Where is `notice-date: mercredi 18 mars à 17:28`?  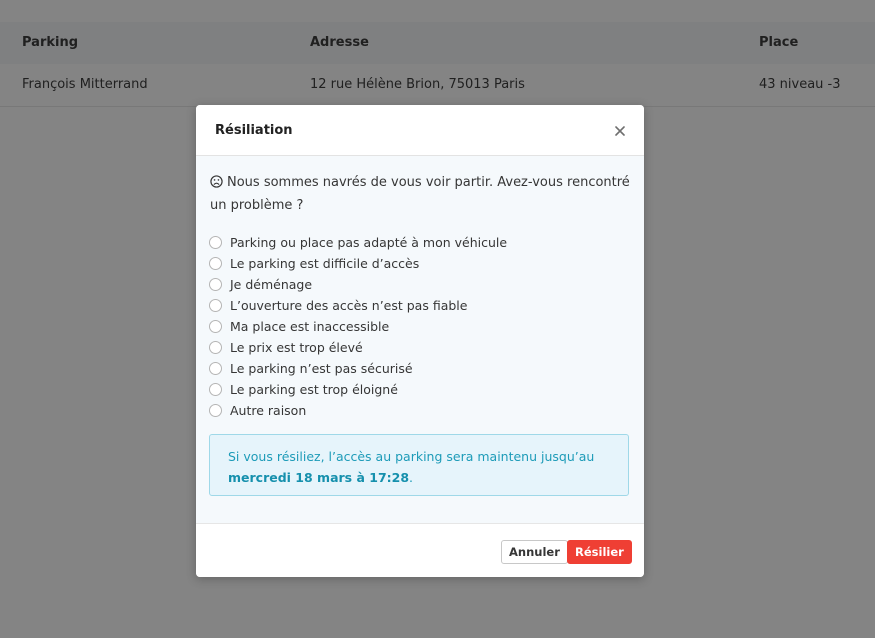 notice-date: mercredi 18 mars à 17:28 is located at coordinates (319, 477).